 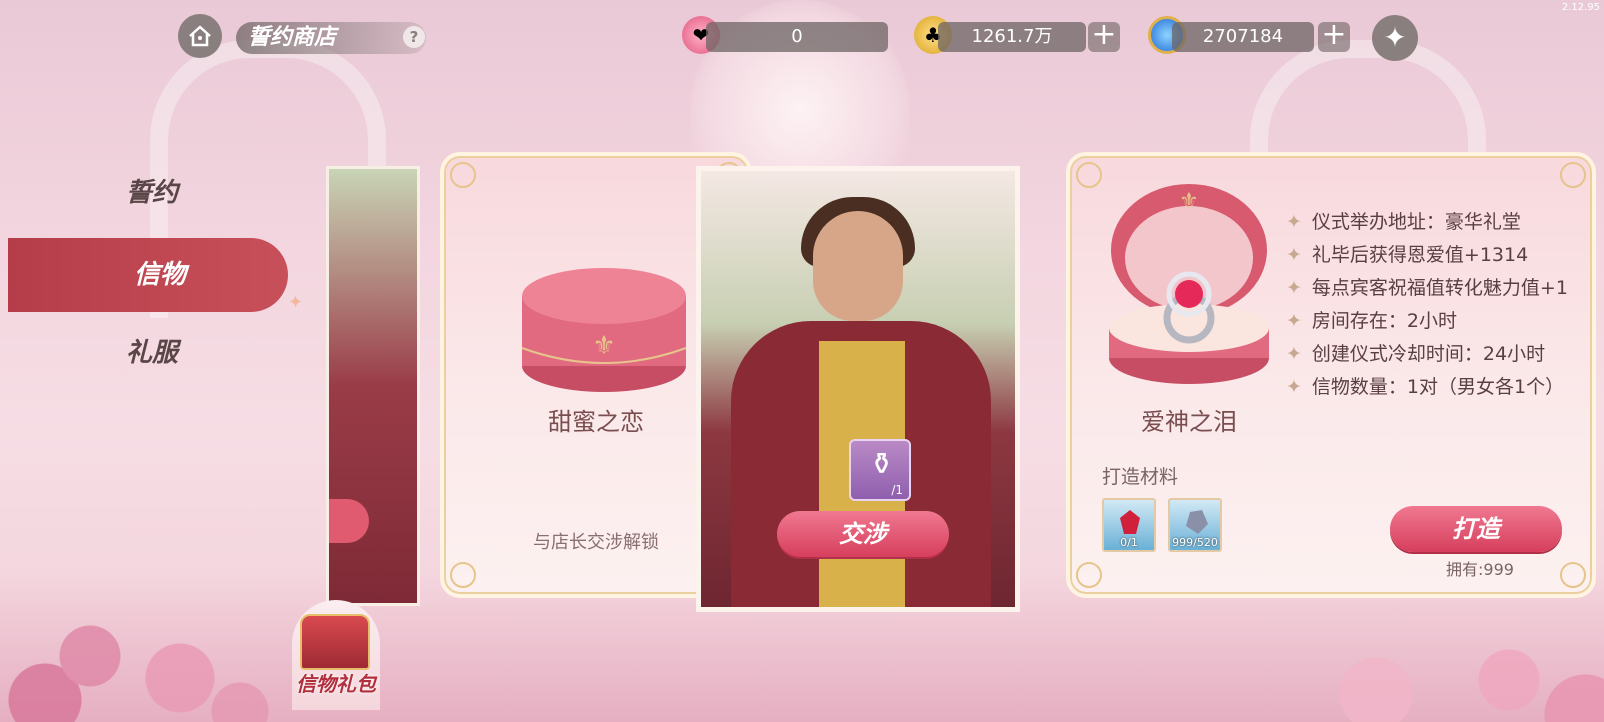 What do you see at coordinates (858, 389) in the screenshot?
I see `character-card: ⚱ /1 交涉` at bounding box center [858, 389].